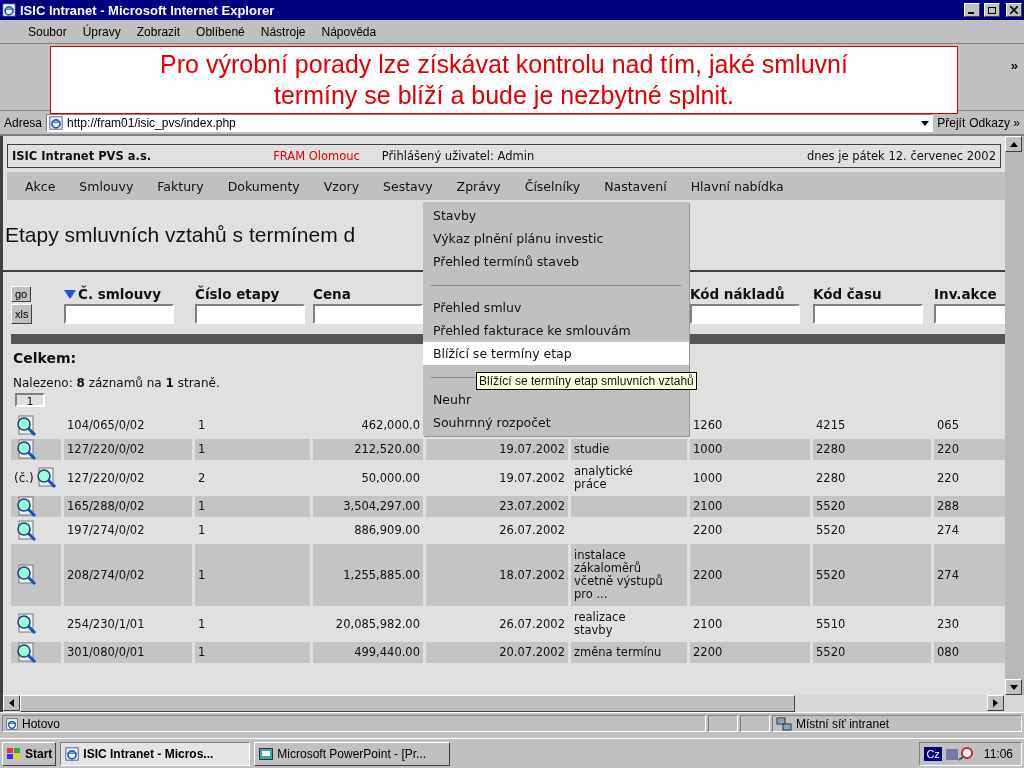  Describe the element at coordinates (23, 122) in the screenshot. I see `address-label: Adresa` at that location.